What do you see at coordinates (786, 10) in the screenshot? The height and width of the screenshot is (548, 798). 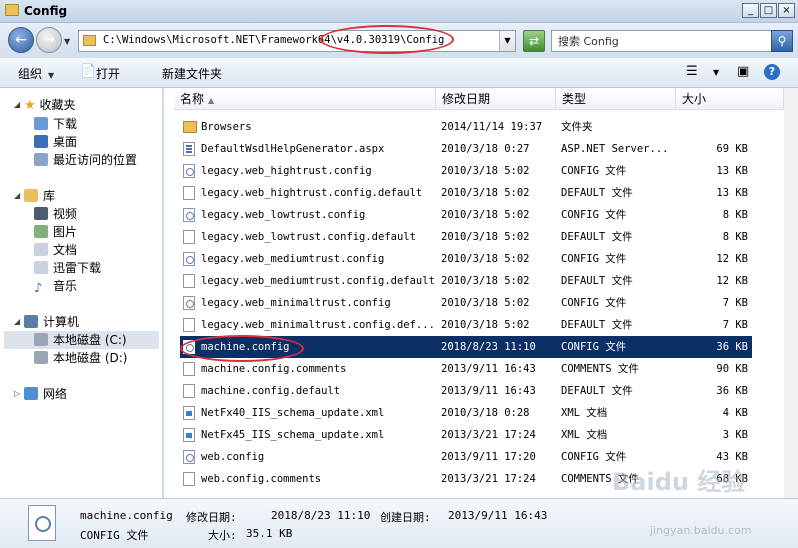 I see `close-button: ×` at bounding box center [786, 10].